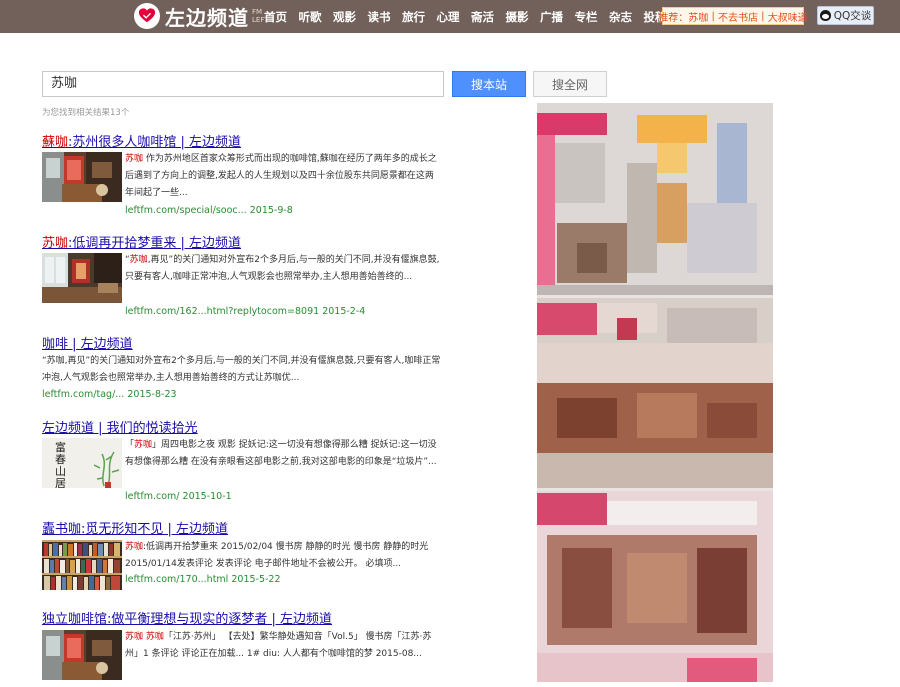 The height and width of the screenshot is (687, 900). What do you see at coordinates (60, 465) in the screenshot?
I see `poster-calligraphy: 富春山居` at bounding box center [60, 465].